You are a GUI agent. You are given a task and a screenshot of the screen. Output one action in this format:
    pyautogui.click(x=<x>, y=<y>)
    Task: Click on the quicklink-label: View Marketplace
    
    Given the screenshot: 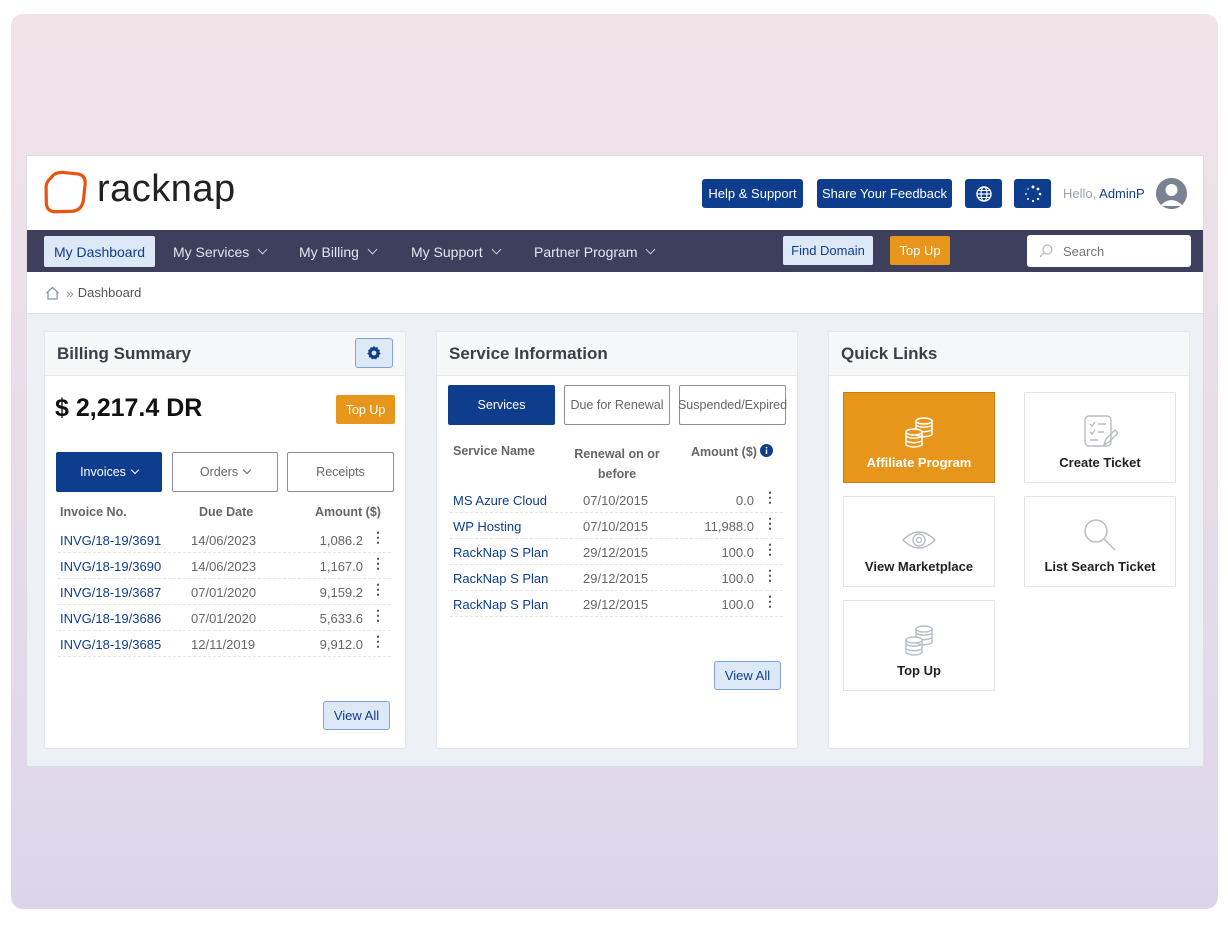 What is the action you would take?
    pyautogui.click(x=919, y=566)
    